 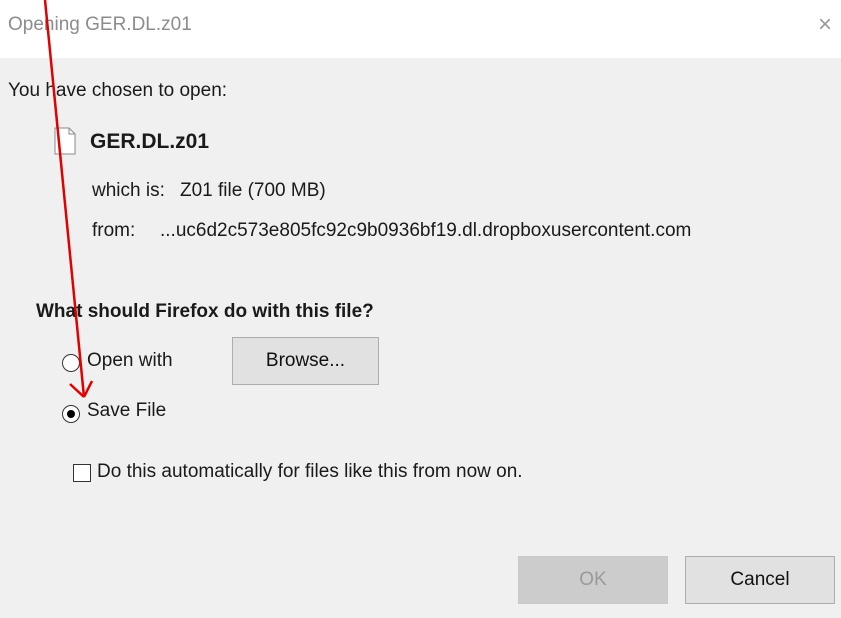 What do you see at coordinates (114, 230) in the screenshot?
I see `file-source-label: from:` at bounding box center [114, 230].